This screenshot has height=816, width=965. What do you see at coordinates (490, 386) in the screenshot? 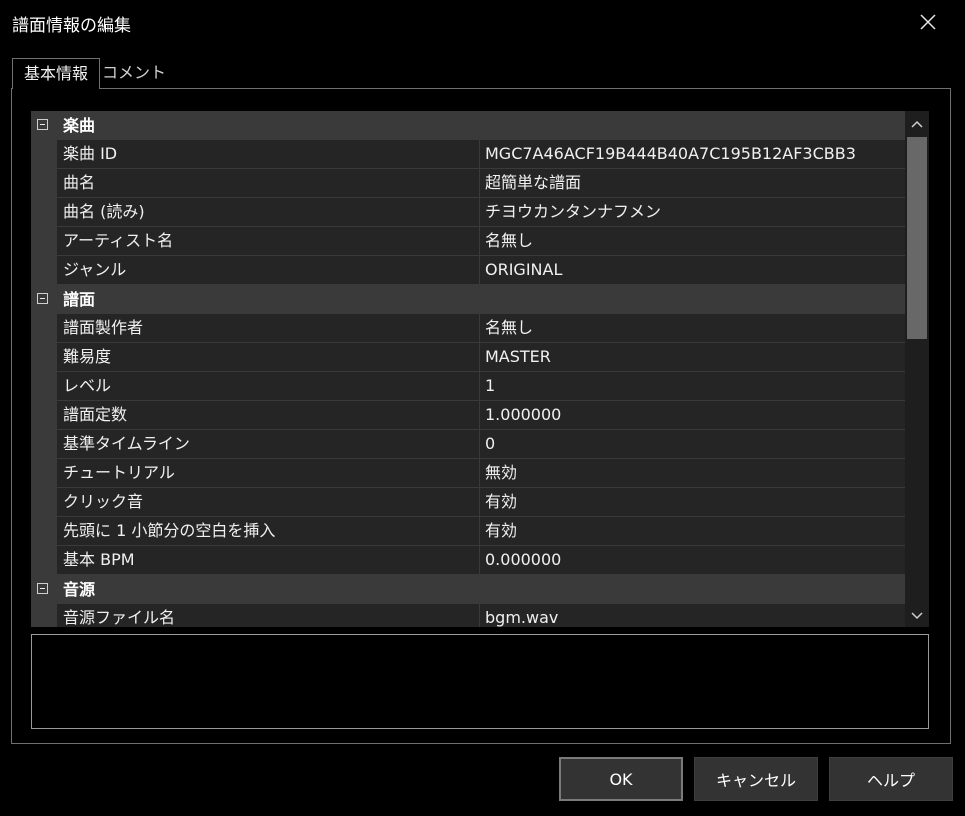
I see `property-value: 1` at bounding box center [490, 386].